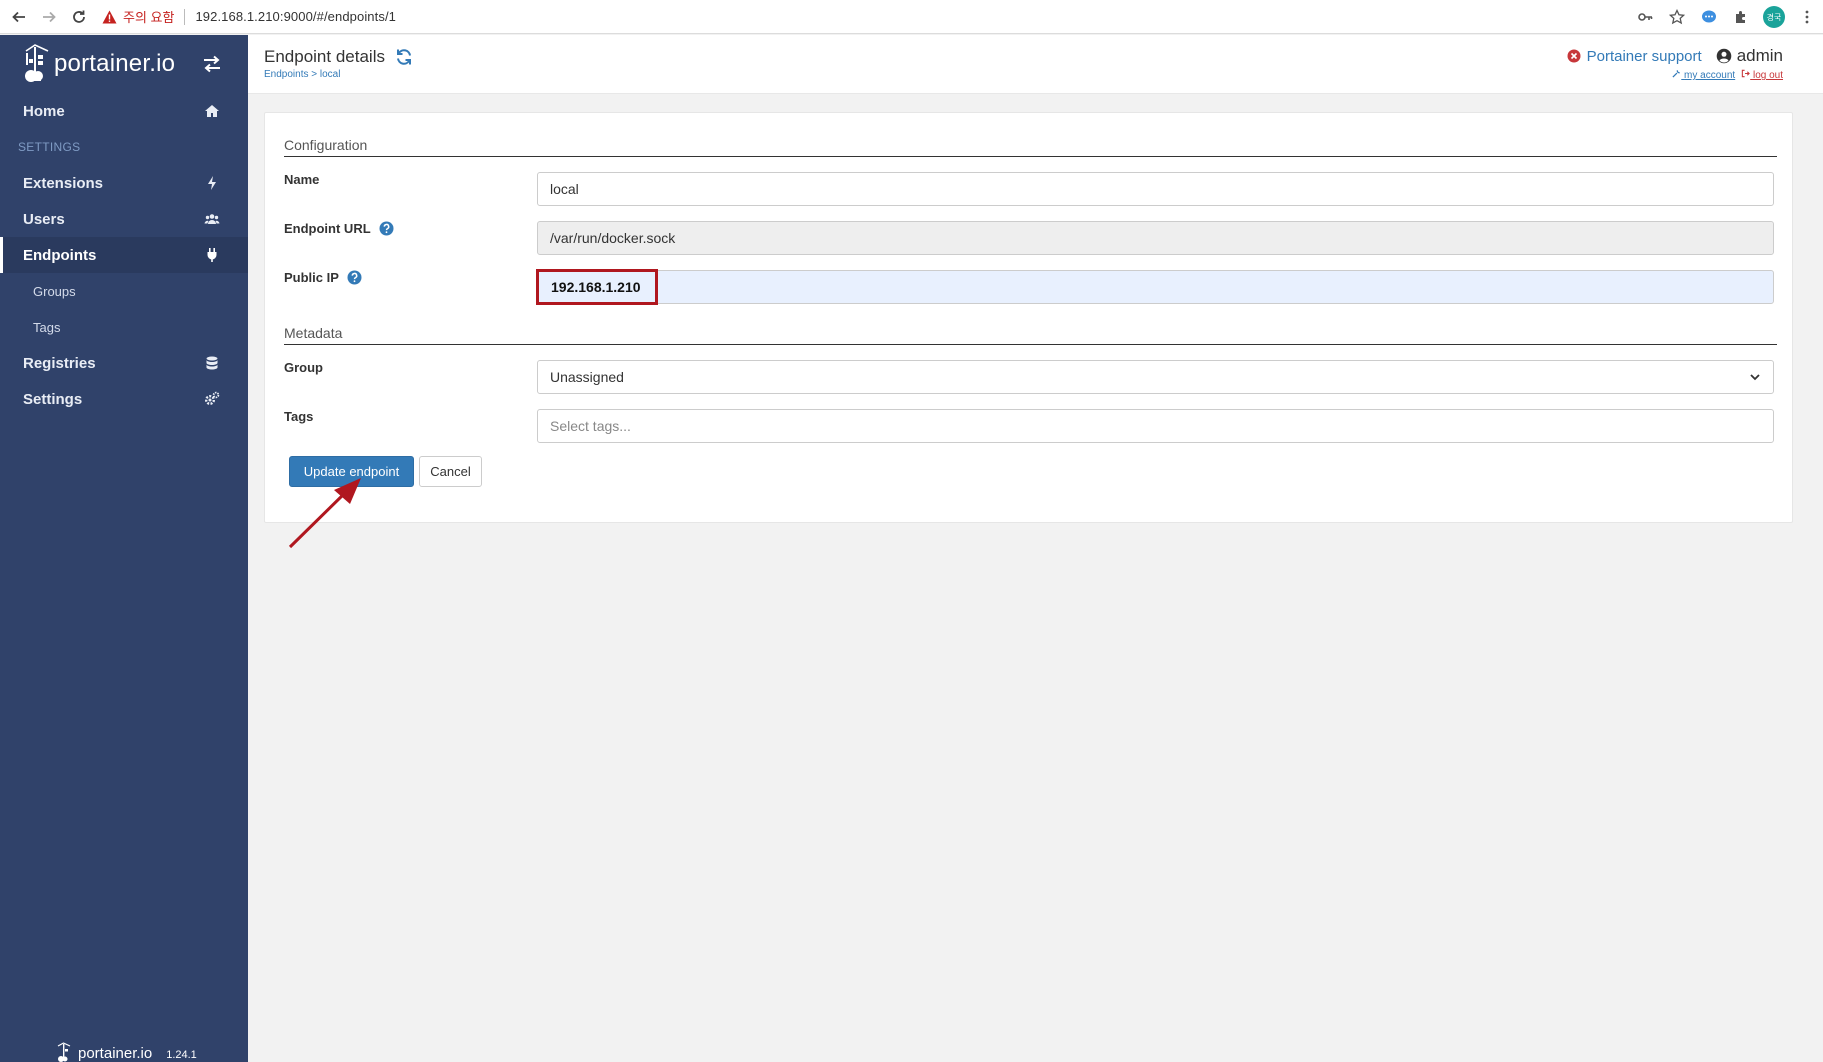 The height and width of the screenshot is (1062, 1823). Describe the element at coordinates (149, 17) in the screenshot. I see `security-warning-text: 주의 요함` at that location.